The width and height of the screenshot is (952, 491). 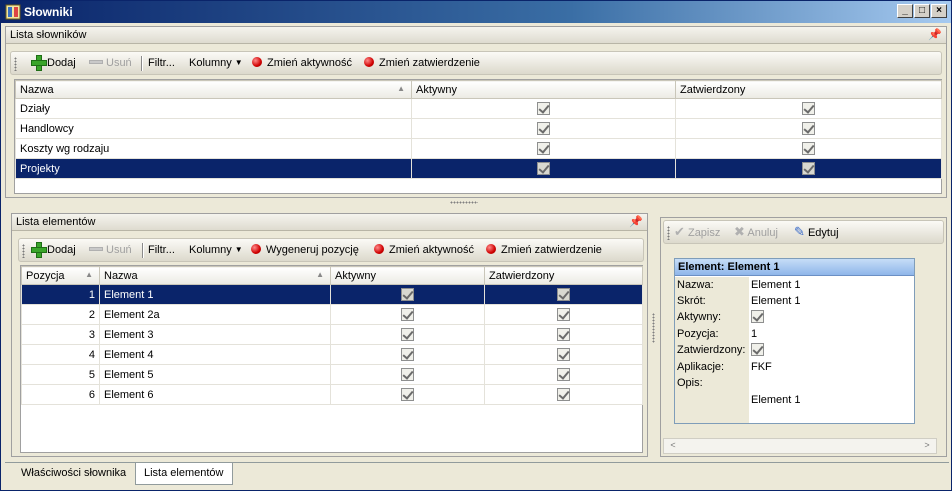 I want to click on sort-asc-icon: ▲, so click(x=320, y=274).